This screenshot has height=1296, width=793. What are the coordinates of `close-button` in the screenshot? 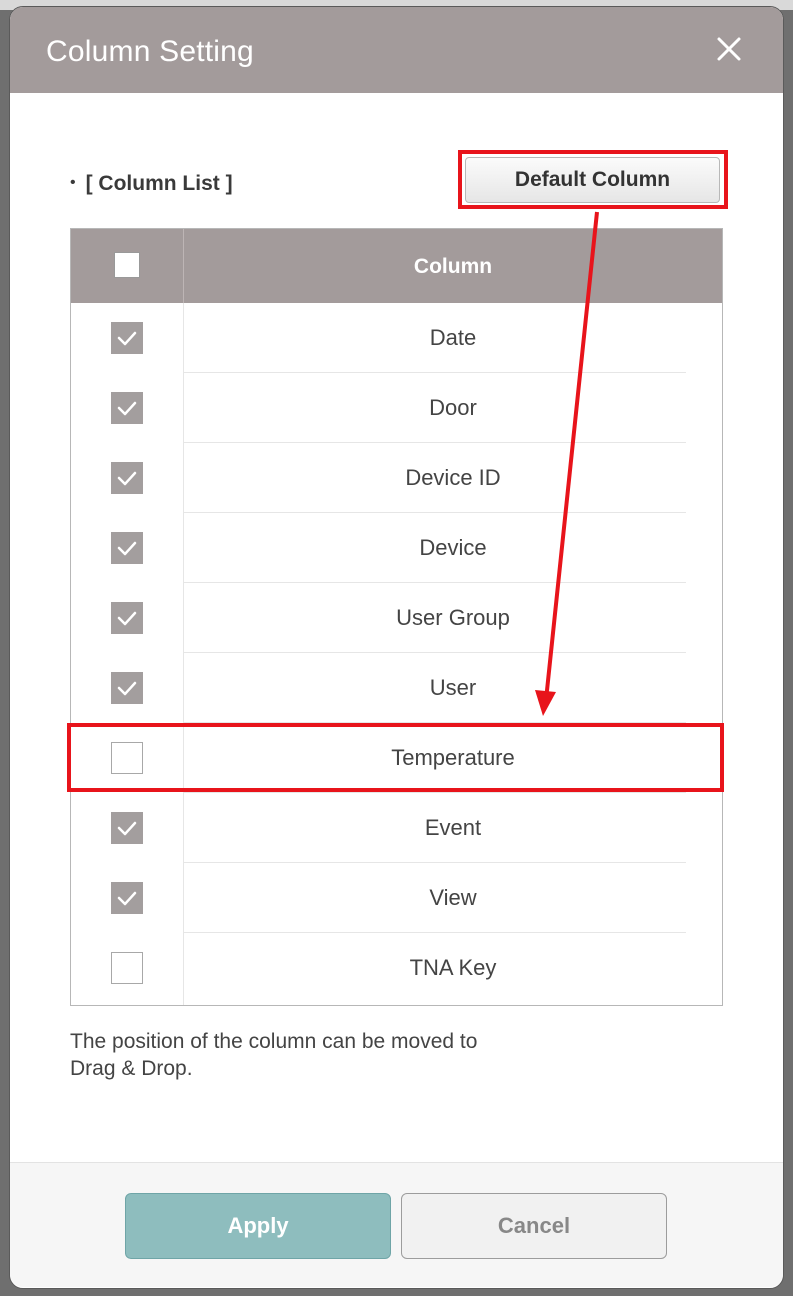 It's located at (729, 49).